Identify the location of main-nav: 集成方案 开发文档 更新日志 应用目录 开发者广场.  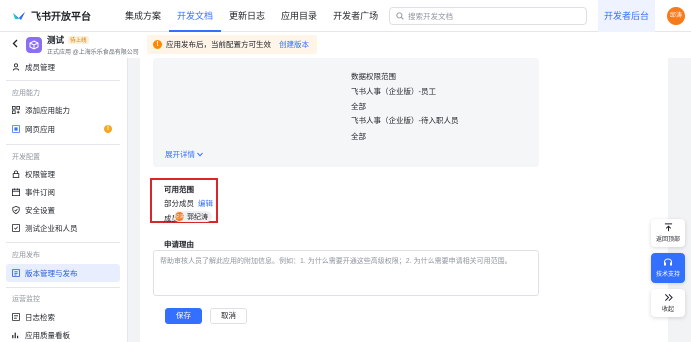
(251, 16).